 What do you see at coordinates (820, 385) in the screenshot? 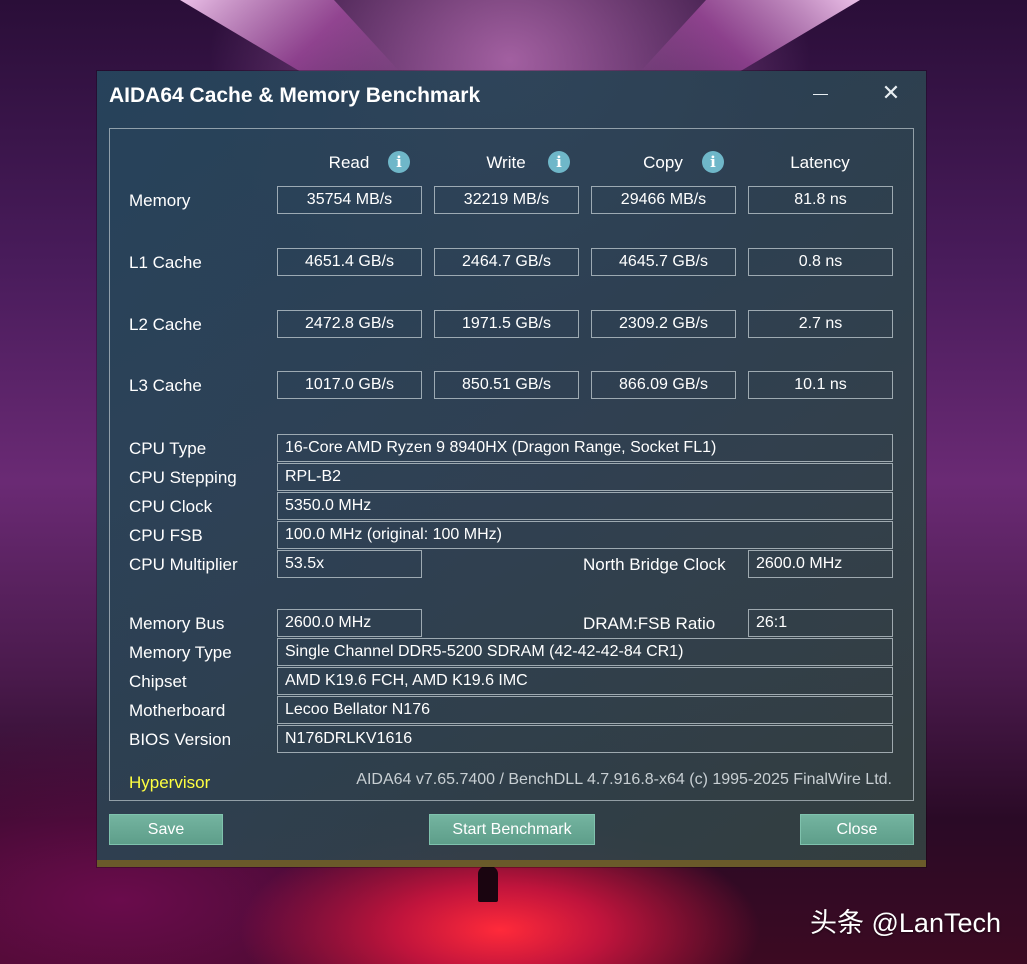
I see `l3-latency-value: 10.1 ns` at bounding box center [820, 385].